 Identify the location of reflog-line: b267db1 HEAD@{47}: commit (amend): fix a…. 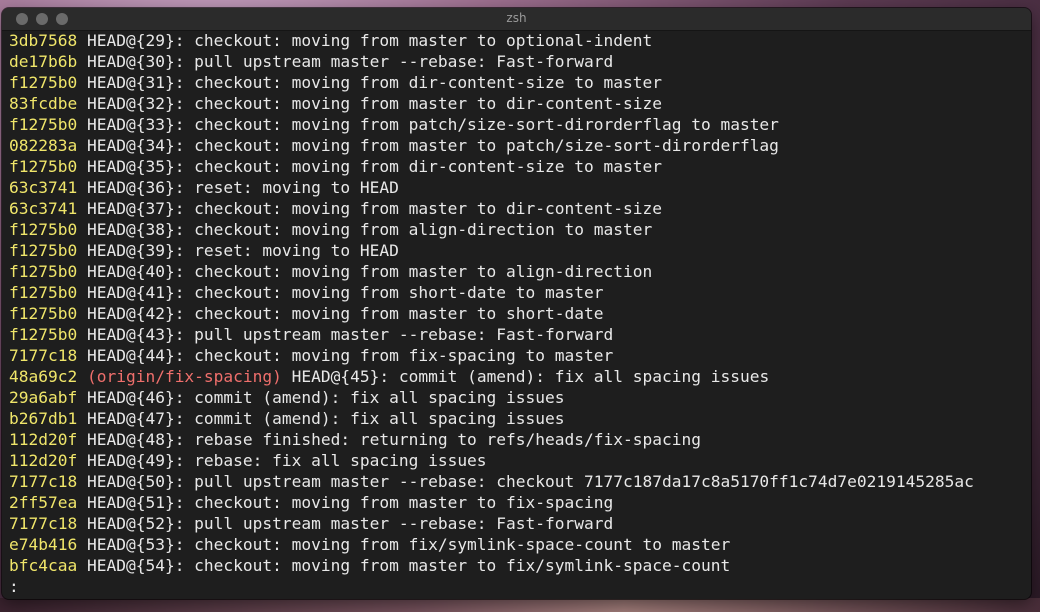
(520, 418).